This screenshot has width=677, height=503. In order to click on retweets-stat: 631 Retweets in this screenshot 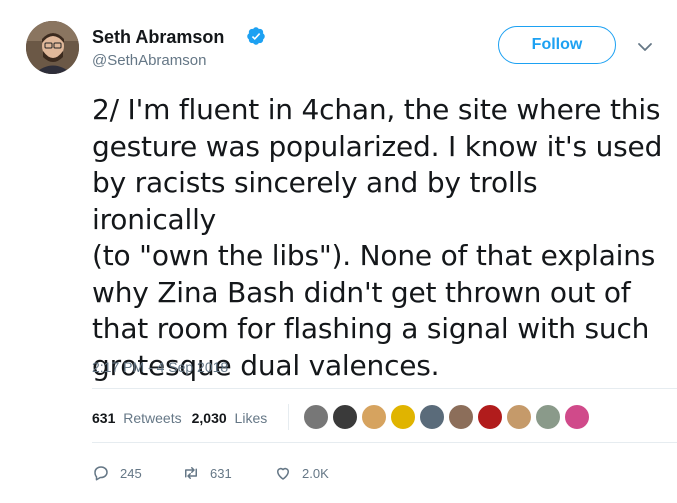, I will do `click(137, 418)`.